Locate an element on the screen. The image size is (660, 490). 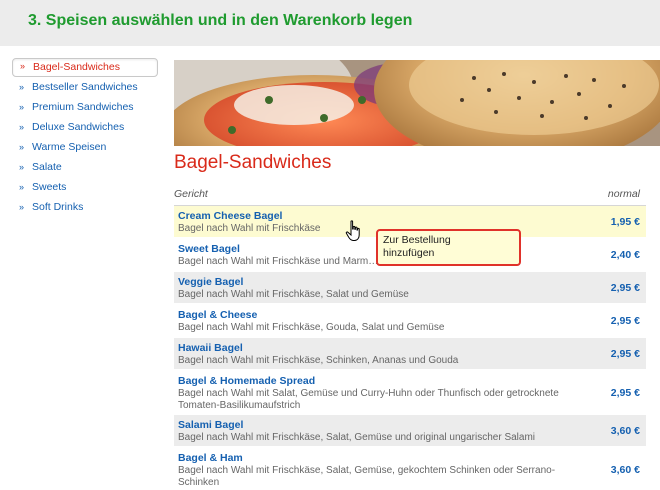
sidebar-item-label: Bestseller Sandwiches is located at coordinates (85, 87).